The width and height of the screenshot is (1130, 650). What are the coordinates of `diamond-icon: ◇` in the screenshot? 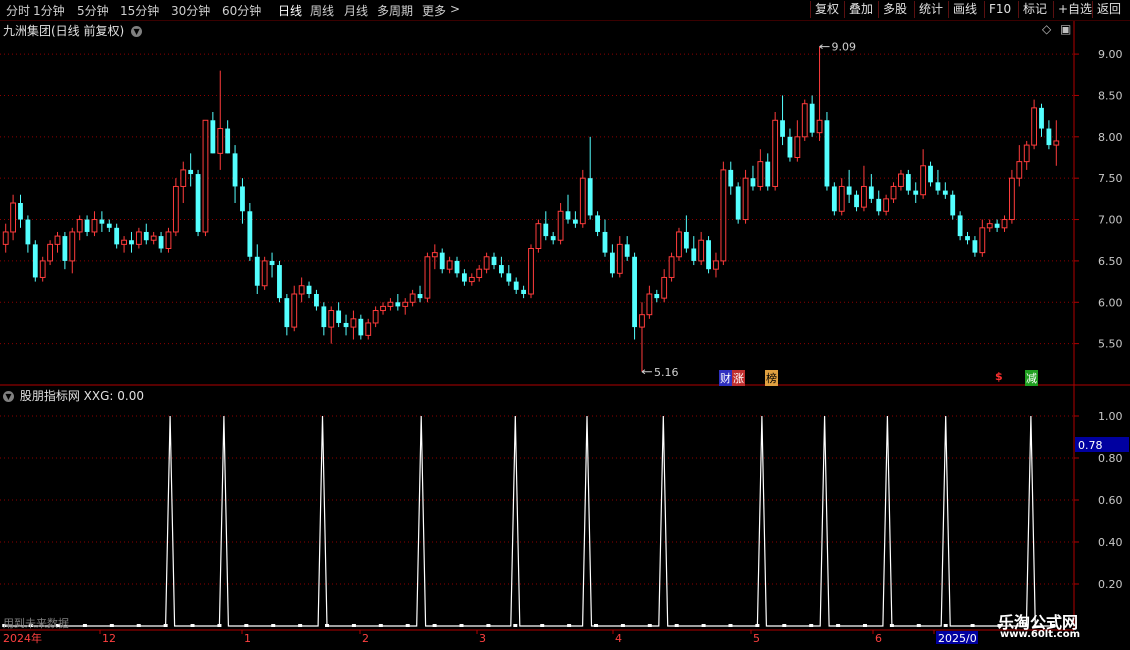 It's located at (1046, 29).